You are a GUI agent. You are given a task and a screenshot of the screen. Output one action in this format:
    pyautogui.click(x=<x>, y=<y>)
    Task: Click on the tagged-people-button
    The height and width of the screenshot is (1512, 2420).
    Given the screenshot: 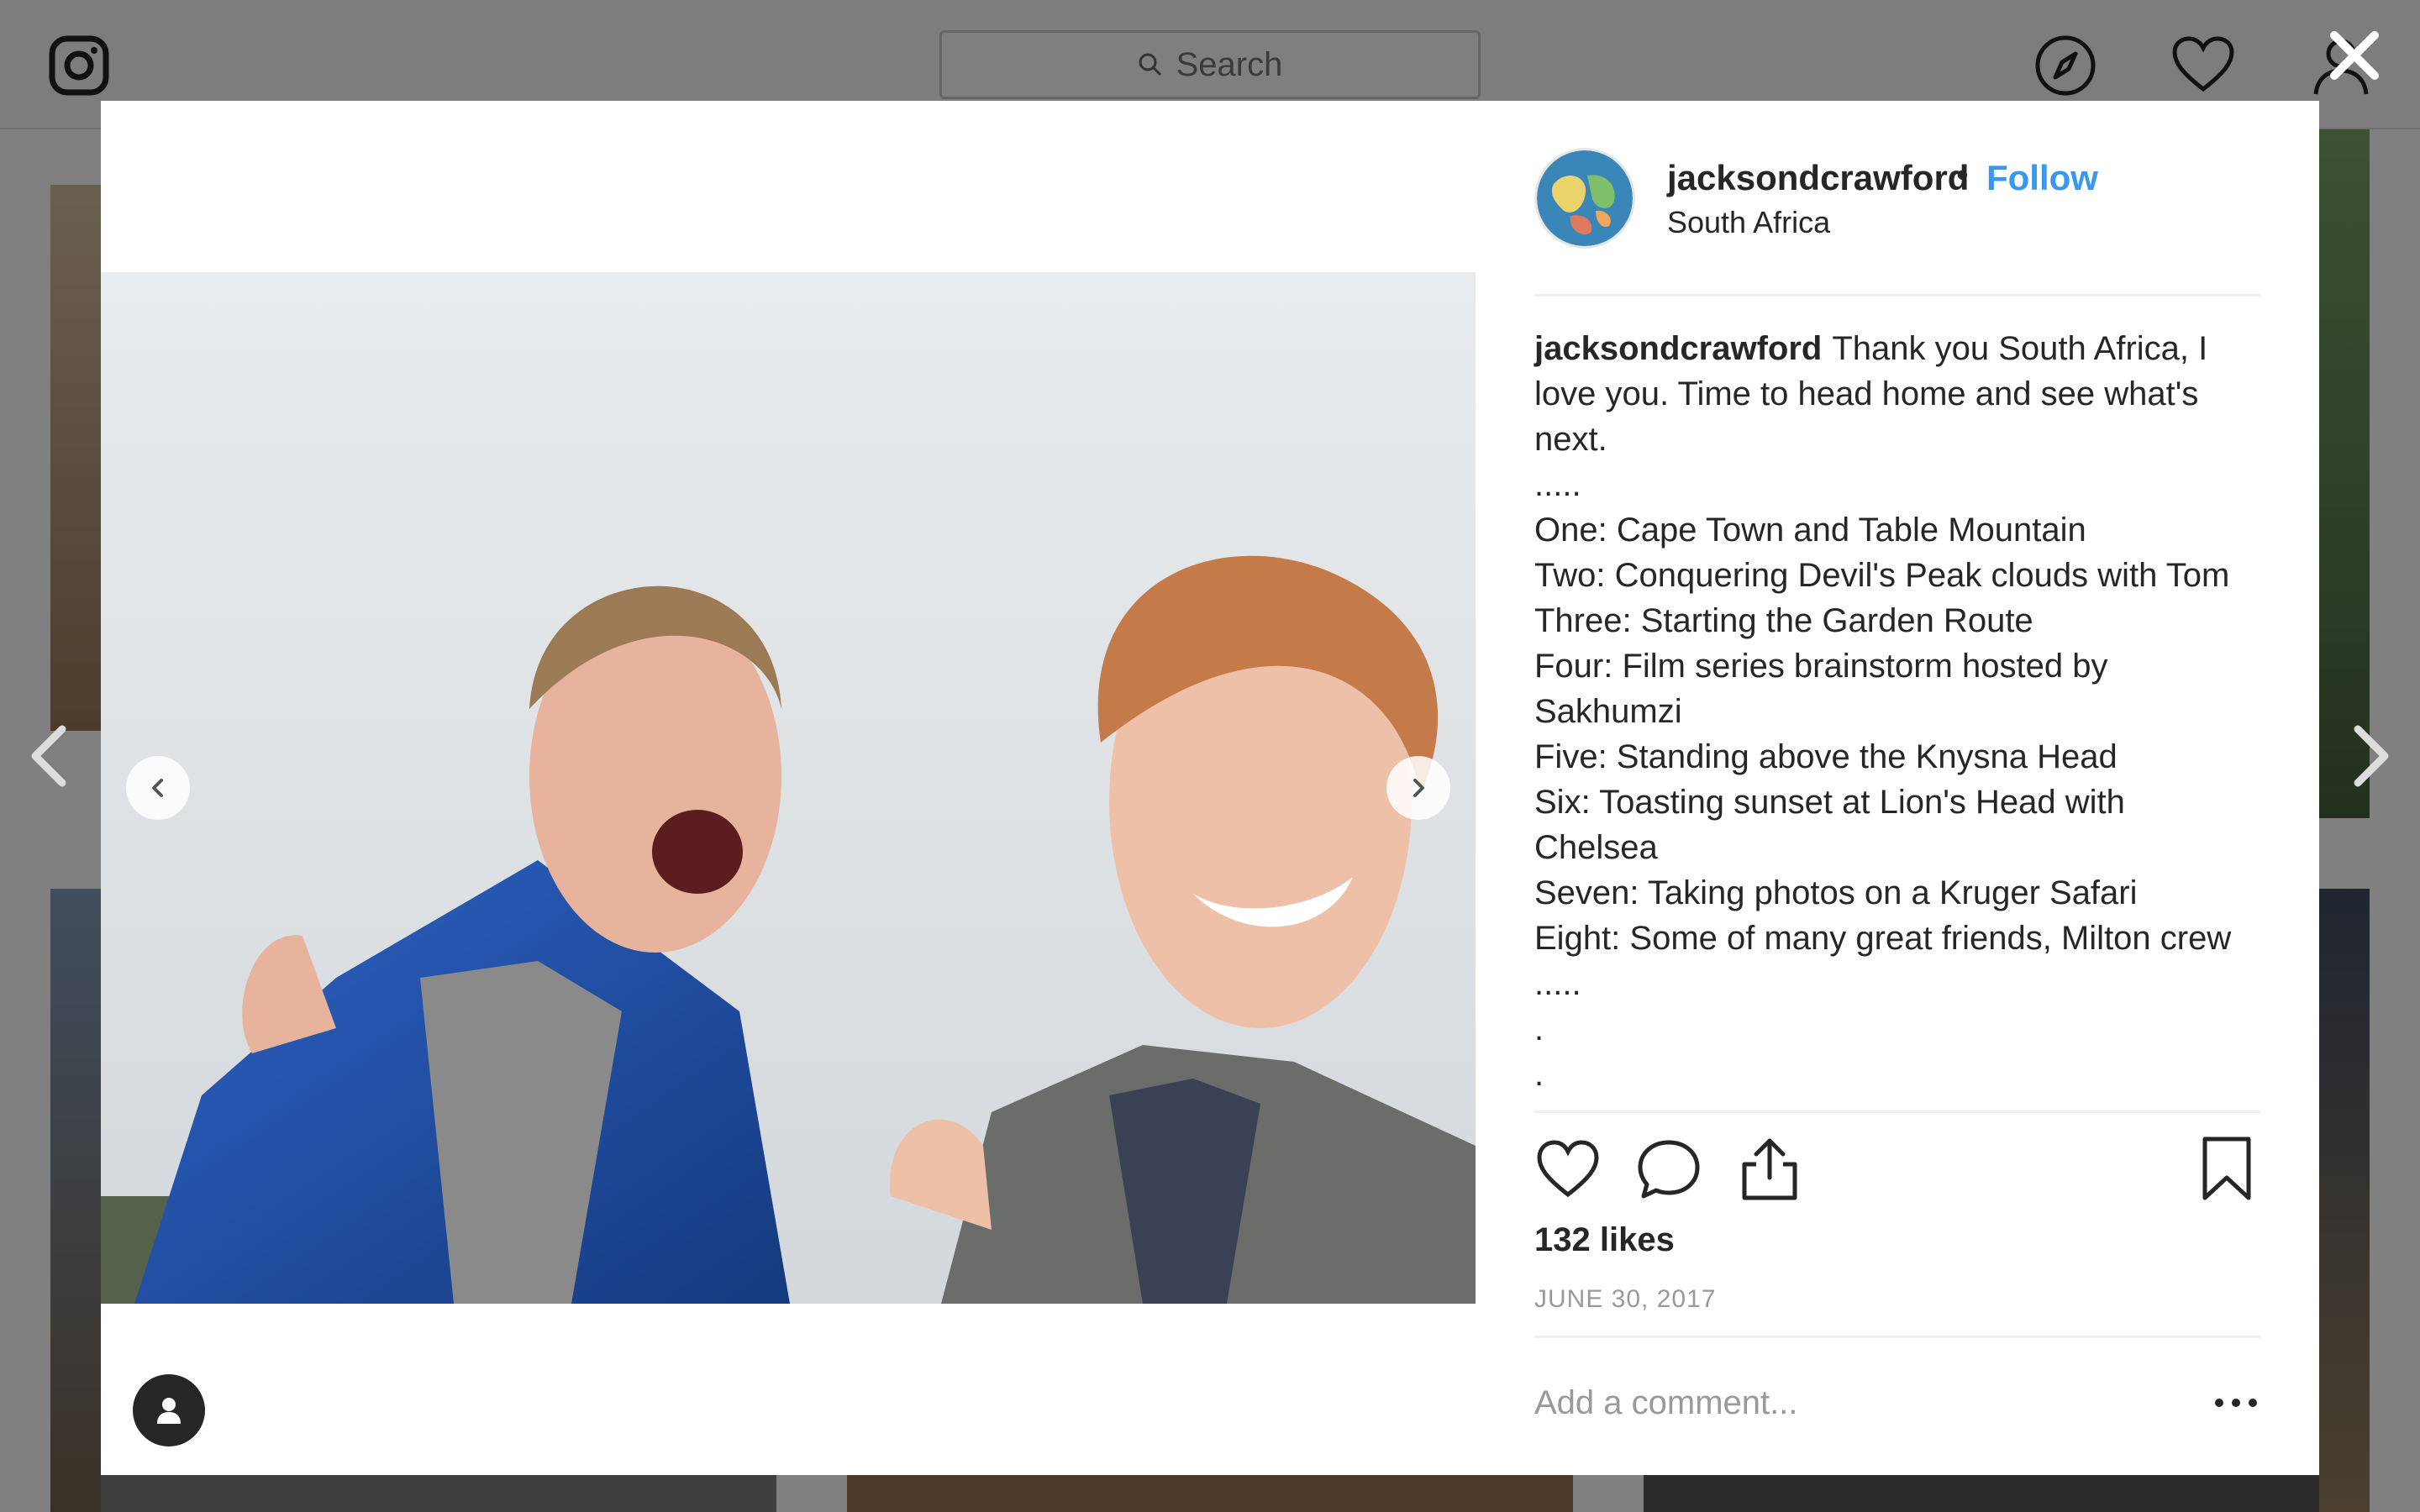 What is the action you would take?
    pyautogui.click(x=169, y=1410)
    